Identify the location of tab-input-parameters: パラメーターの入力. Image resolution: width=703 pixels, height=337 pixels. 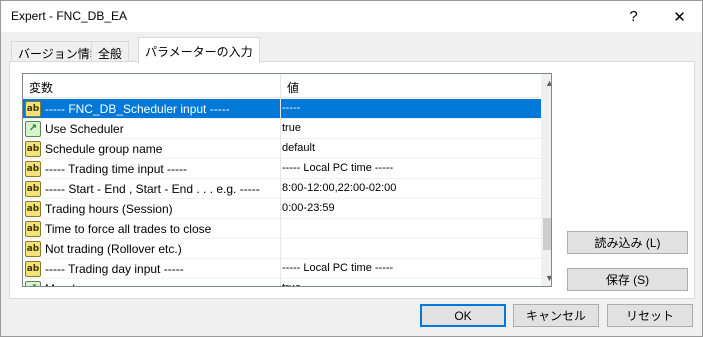
(199, 50).